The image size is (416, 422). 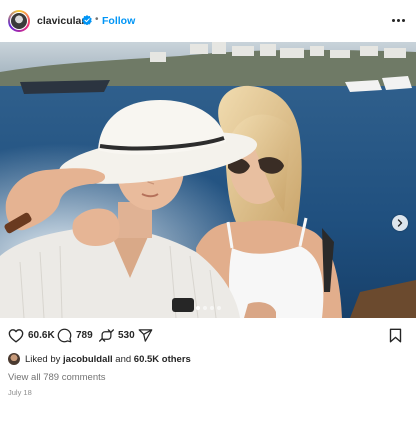 What do you see at coordinates (20, 392) in the screenshot?
I see `post-date: July 18` at bounding box center [20, 392].